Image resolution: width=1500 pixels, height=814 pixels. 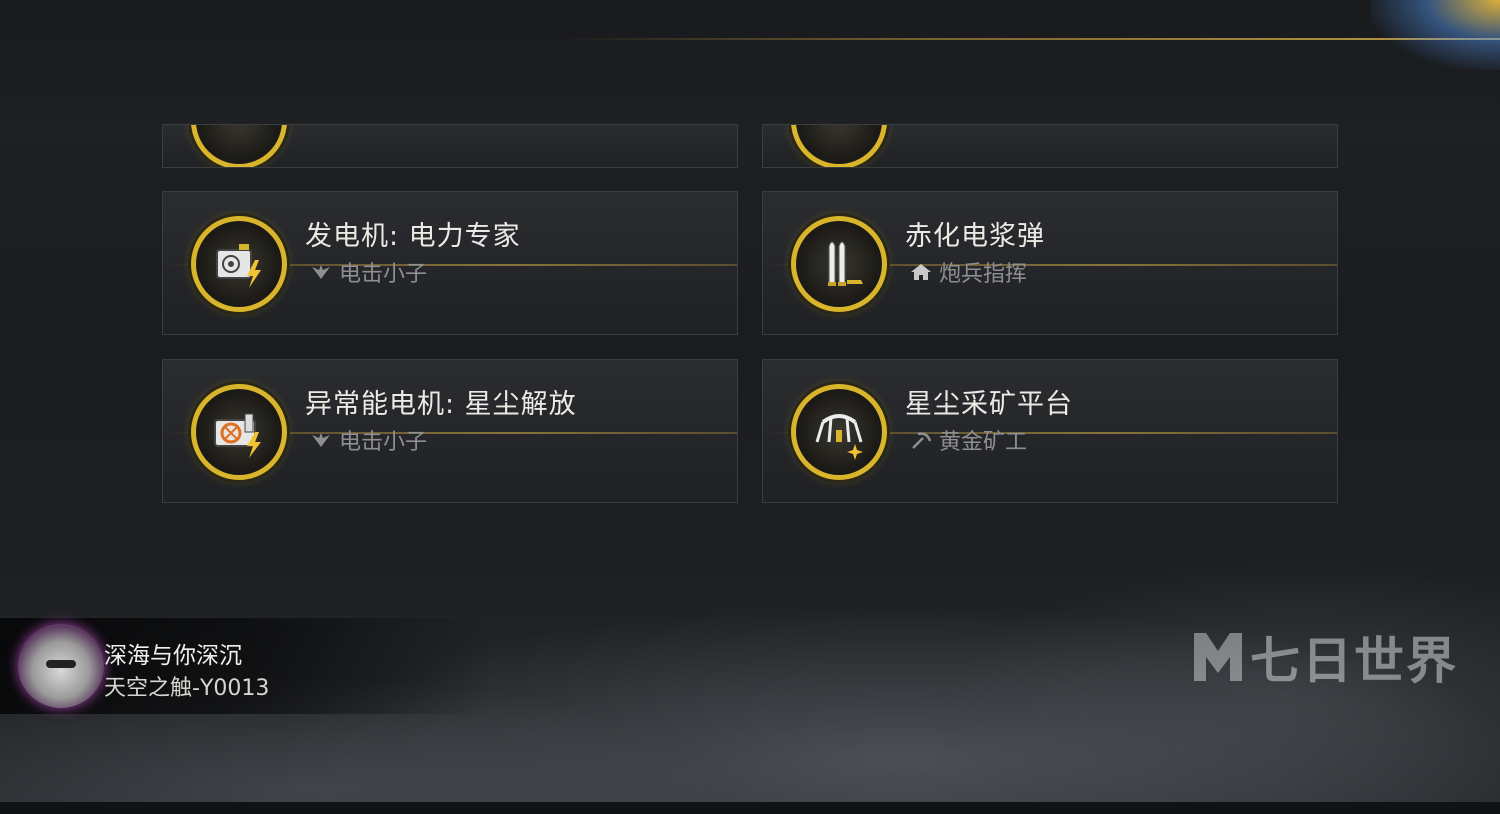 I want to click on bottom-strip, so click(x=750, y=808).